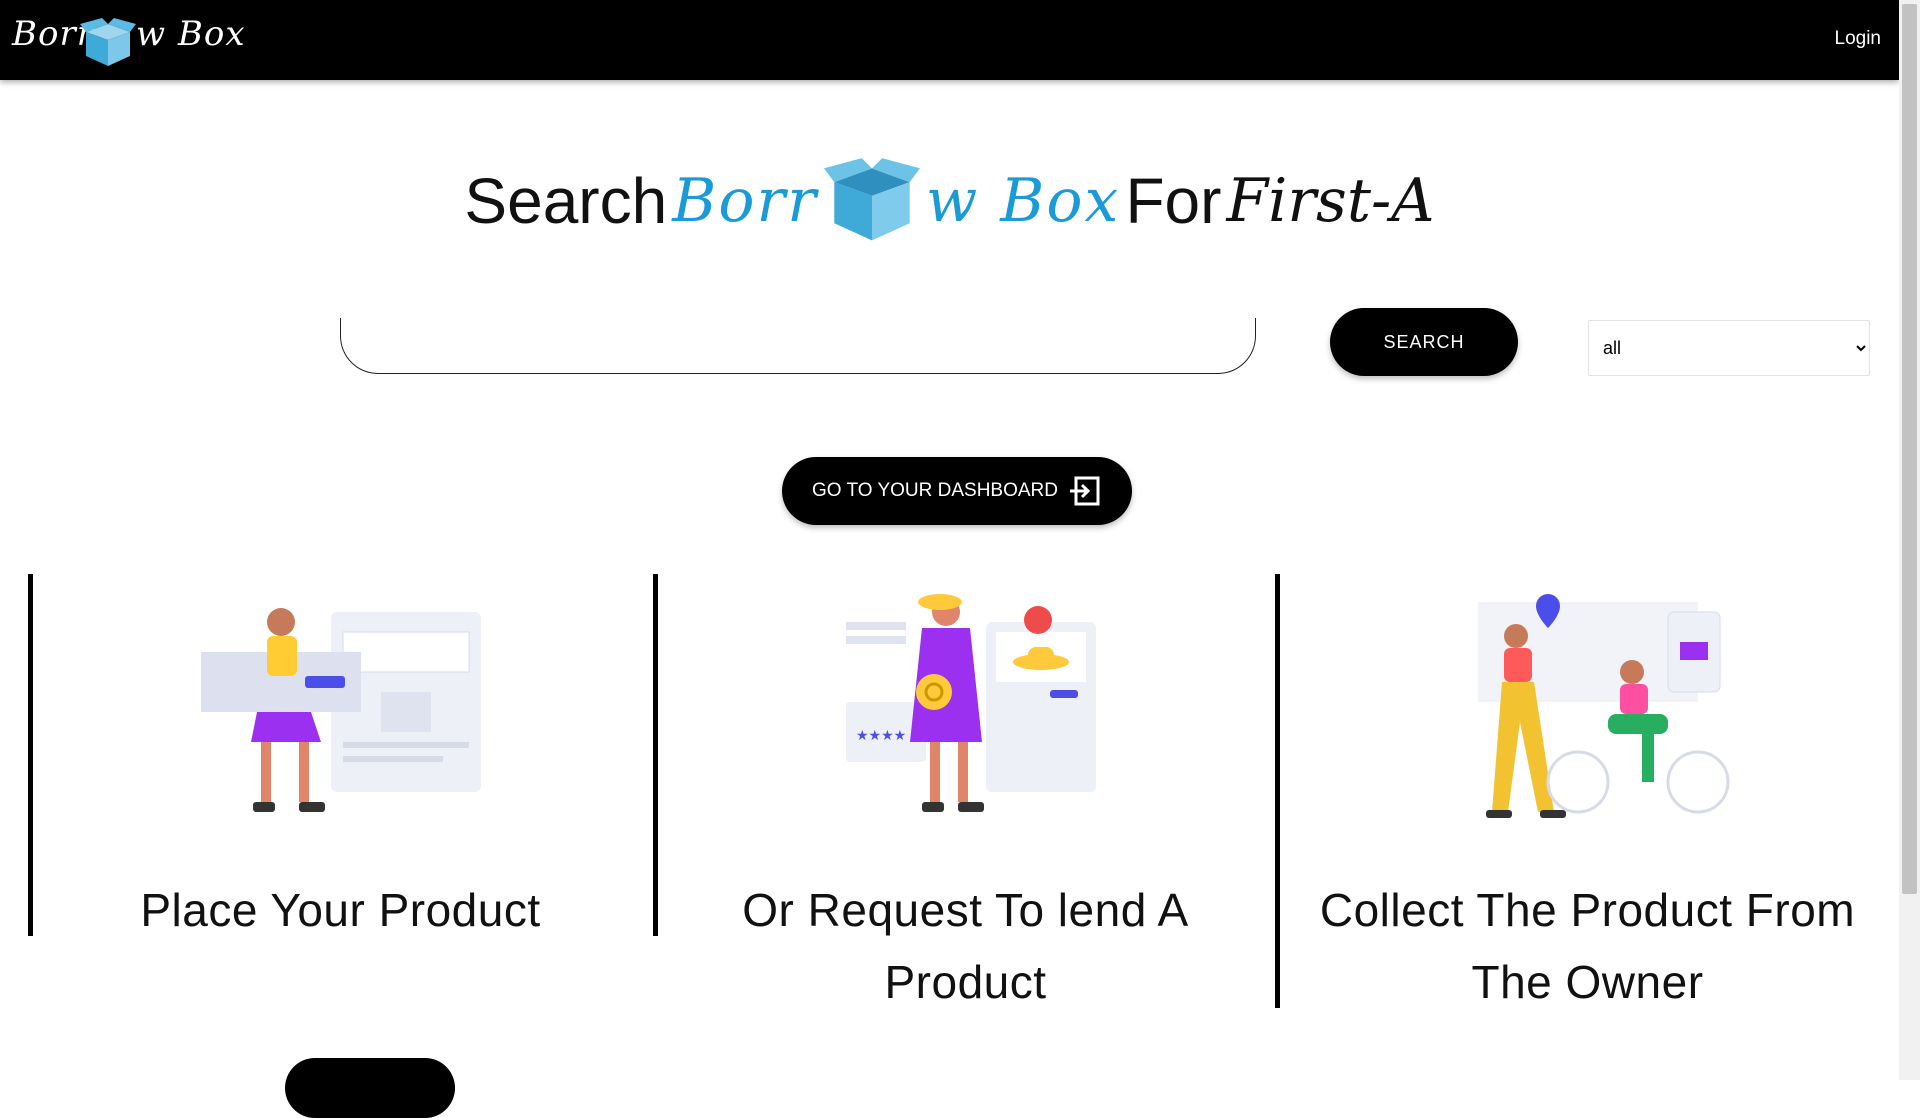 Image resolution: width=1920 pixels, height=1118 pixels. I want to click on hero-brand-left: Borr, so click(745, 201).